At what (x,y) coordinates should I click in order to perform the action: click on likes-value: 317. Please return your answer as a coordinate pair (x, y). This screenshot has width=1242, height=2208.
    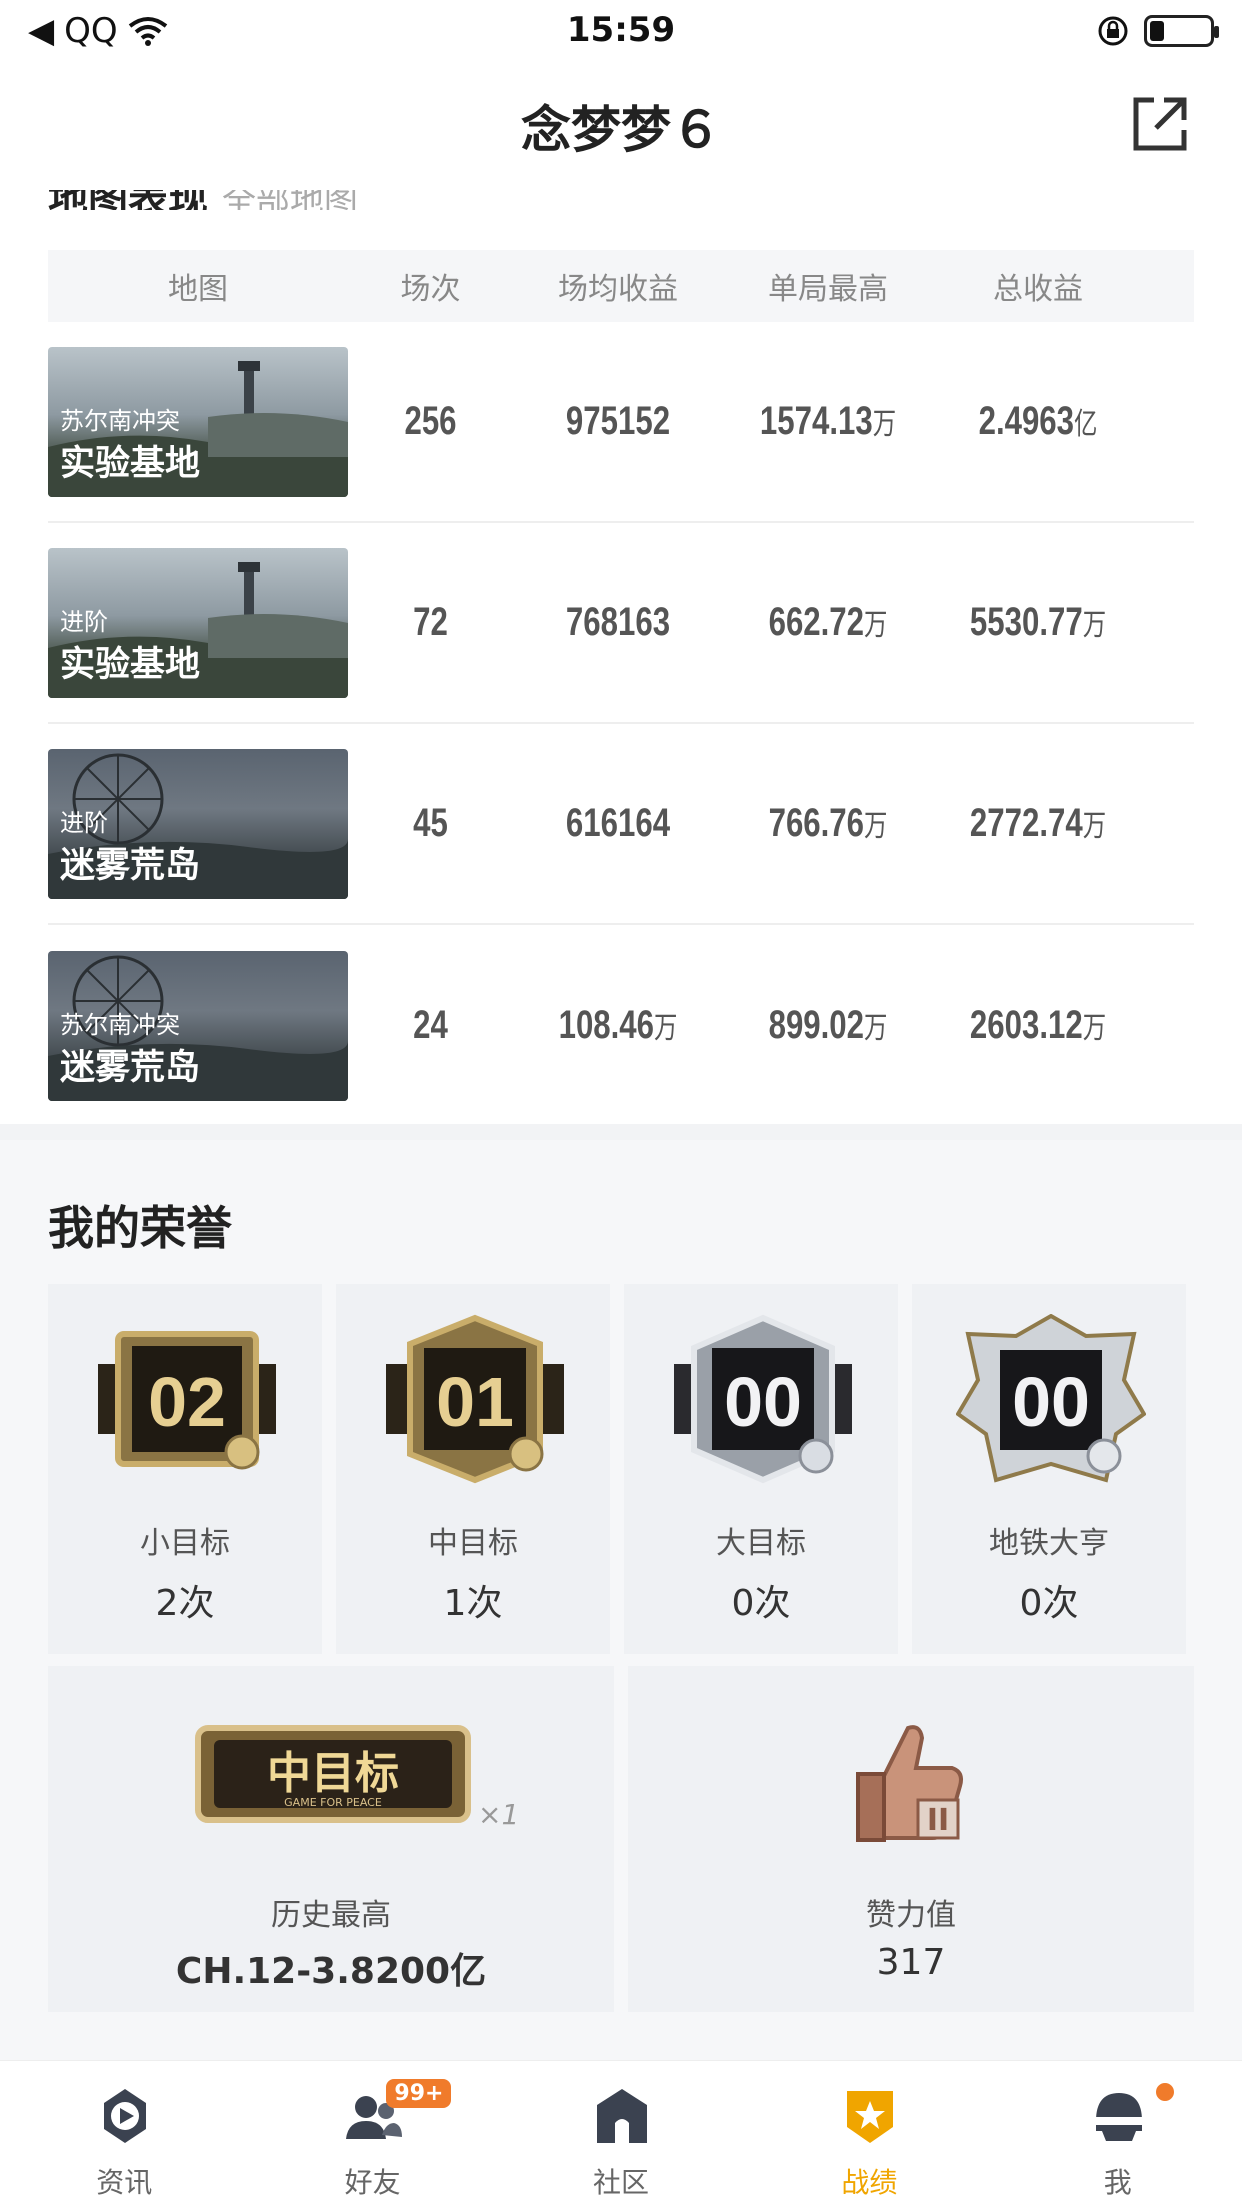
    Looking at the image, I should click on (911, 1962).